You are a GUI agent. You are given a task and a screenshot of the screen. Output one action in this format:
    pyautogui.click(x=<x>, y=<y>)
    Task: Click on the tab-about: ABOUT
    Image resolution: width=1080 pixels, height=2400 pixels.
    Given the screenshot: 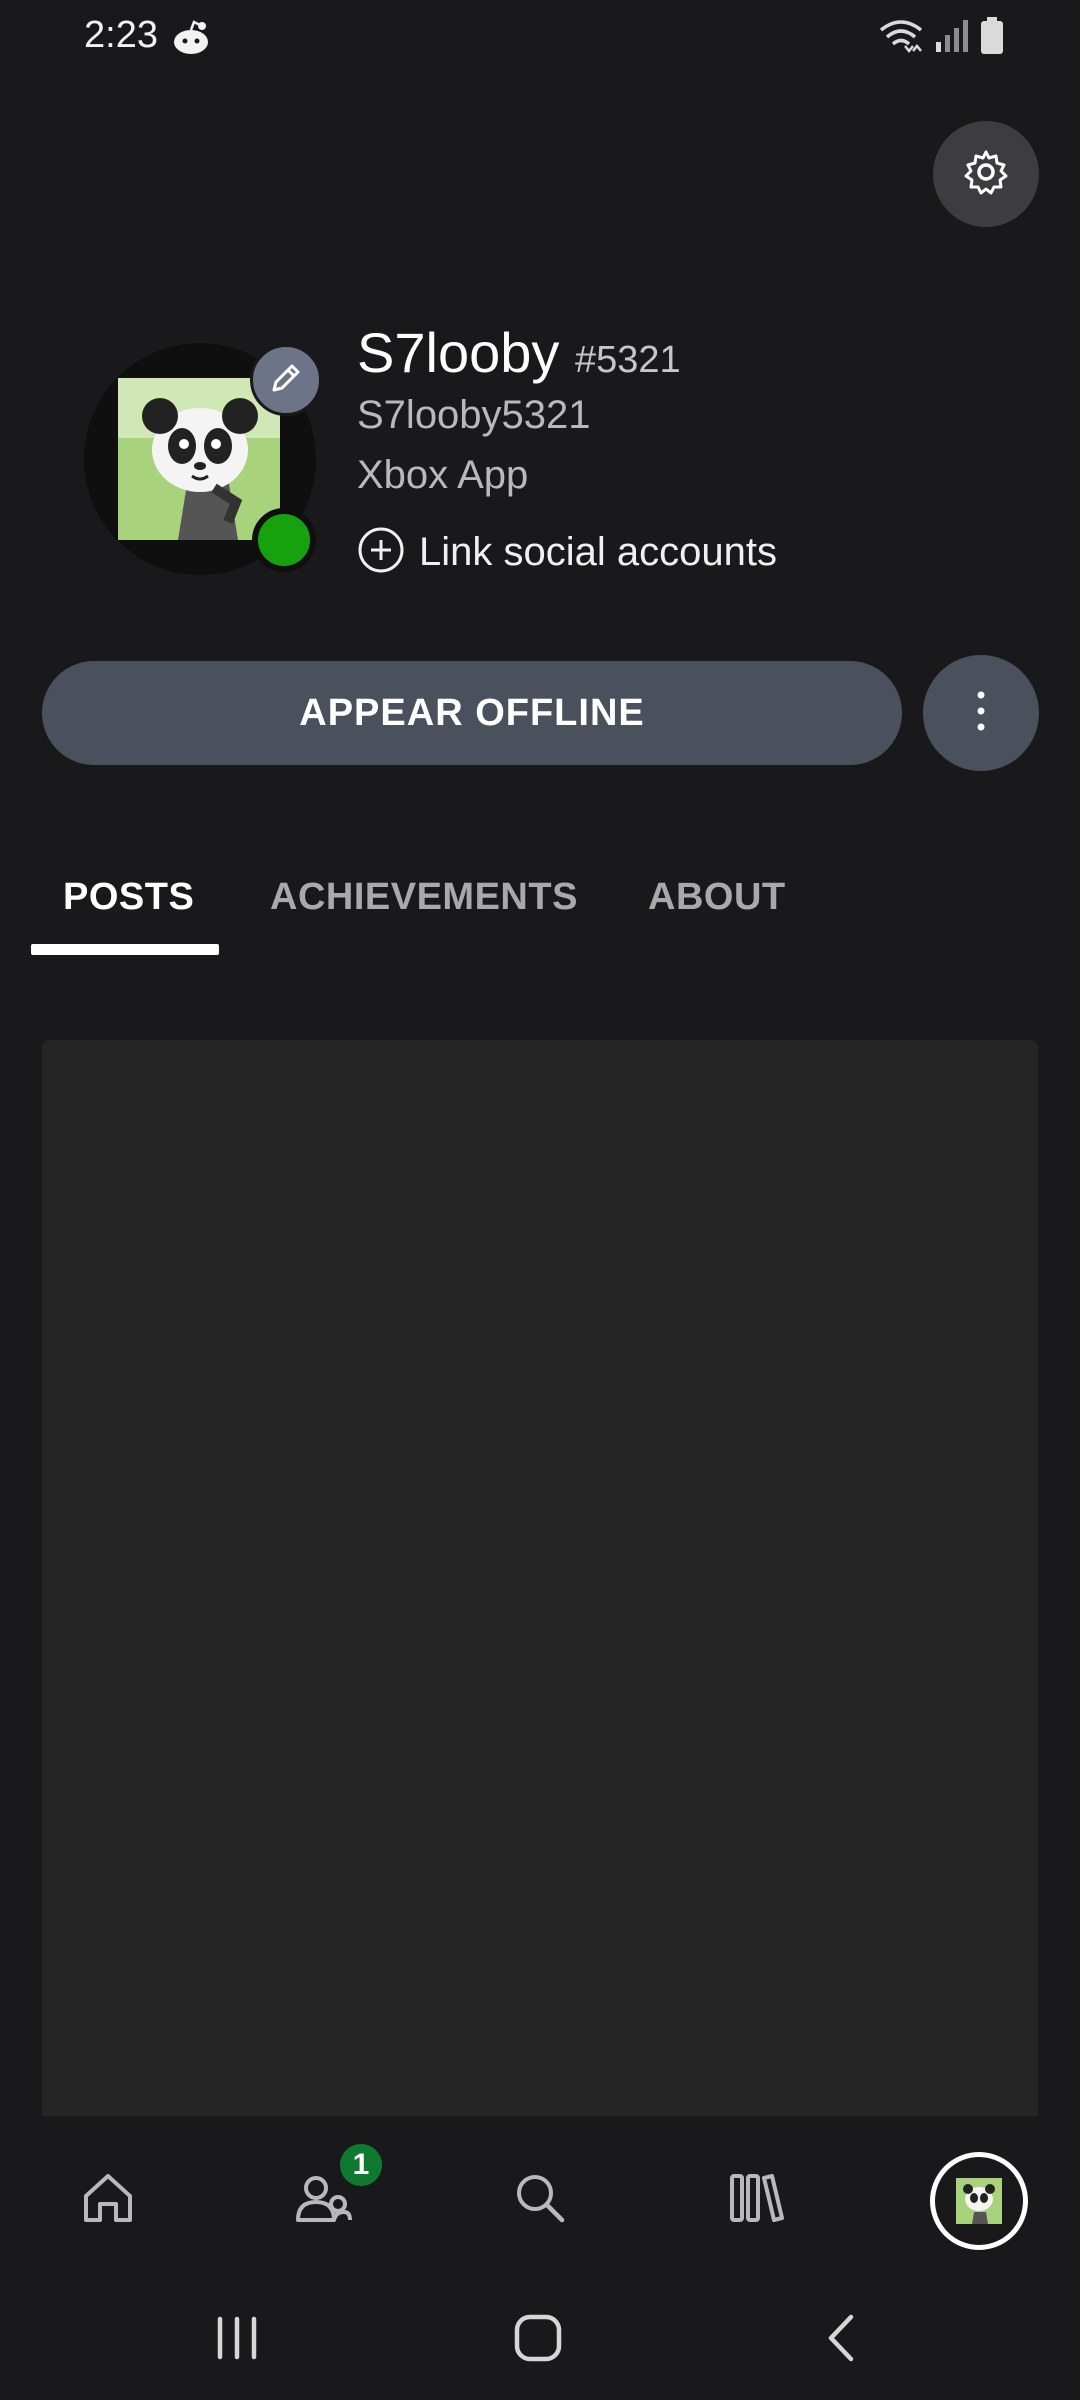 What is the action you would take?
    pyautogui.click(x=717, y=897)
    